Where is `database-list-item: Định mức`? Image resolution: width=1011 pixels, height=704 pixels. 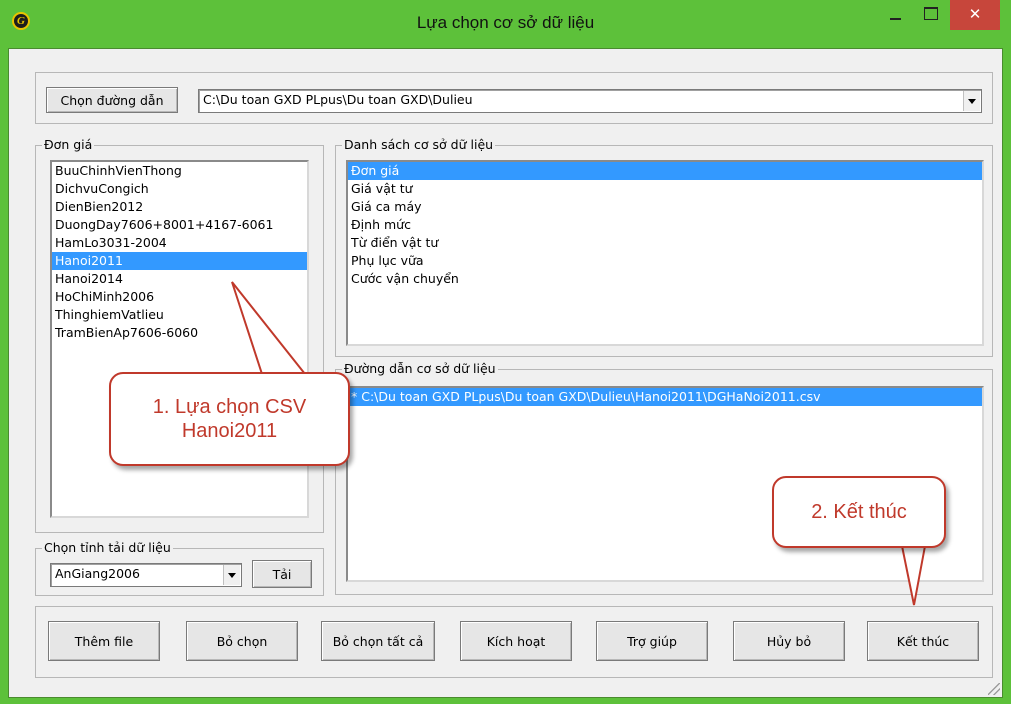
database-list-item: Định mức is located at coordinates (665, 225).